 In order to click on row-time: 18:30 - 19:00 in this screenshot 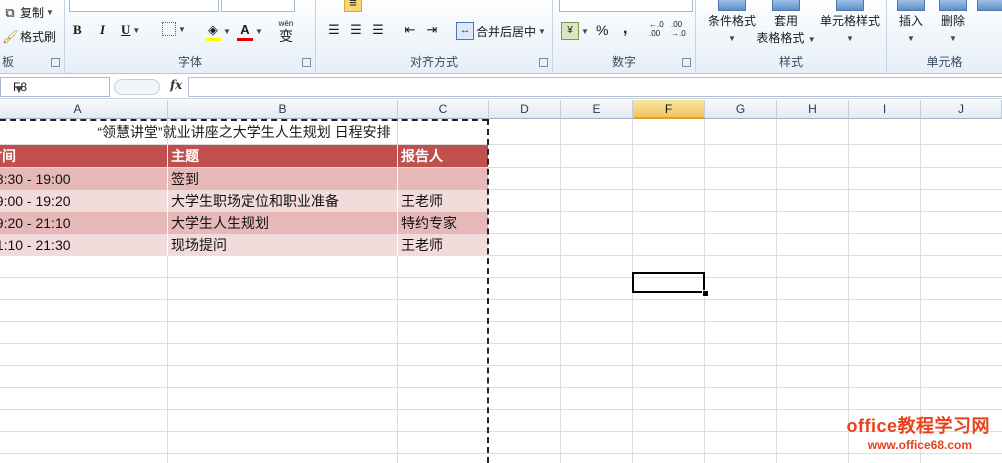, I will do `click(83, 179)`.